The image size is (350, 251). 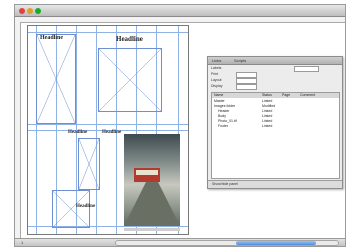 What do you see at coordinates (275, 61) in the screenshot?
I see `panel-tab-bar: Links Scripts` at bounding box center [275, 61].